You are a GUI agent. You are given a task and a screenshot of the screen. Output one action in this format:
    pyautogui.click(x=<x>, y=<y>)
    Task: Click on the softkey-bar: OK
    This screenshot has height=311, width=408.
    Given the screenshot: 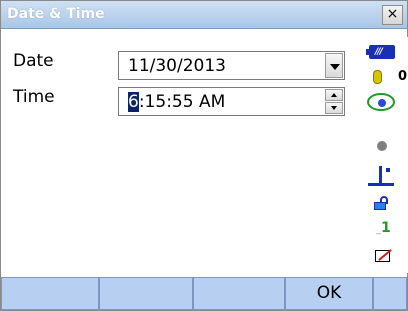 What is the action you would take?
    pyautogui.click(x=204, y=293)
    